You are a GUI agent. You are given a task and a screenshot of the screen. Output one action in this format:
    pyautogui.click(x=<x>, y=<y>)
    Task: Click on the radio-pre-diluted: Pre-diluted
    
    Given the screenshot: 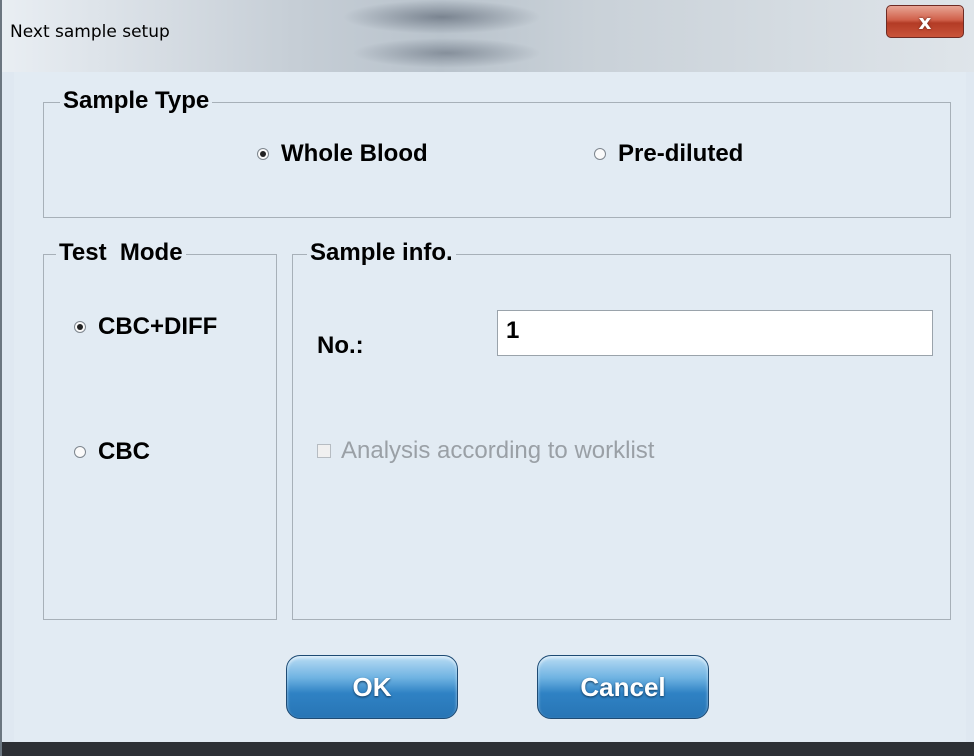 What is the action you would take?
    pyautogui.click(x=668, y=154)
    